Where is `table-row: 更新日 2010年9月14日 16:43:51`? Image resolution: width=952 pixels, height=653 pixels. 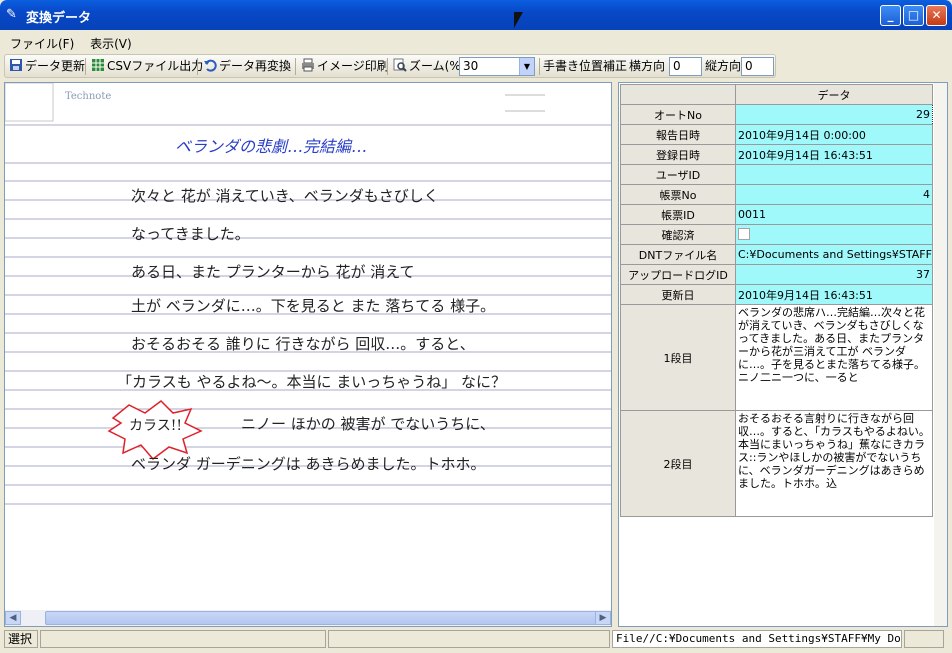
table-row: 更新日 2010年9月14日 16:43:51 is located at coordinates (776, 294).